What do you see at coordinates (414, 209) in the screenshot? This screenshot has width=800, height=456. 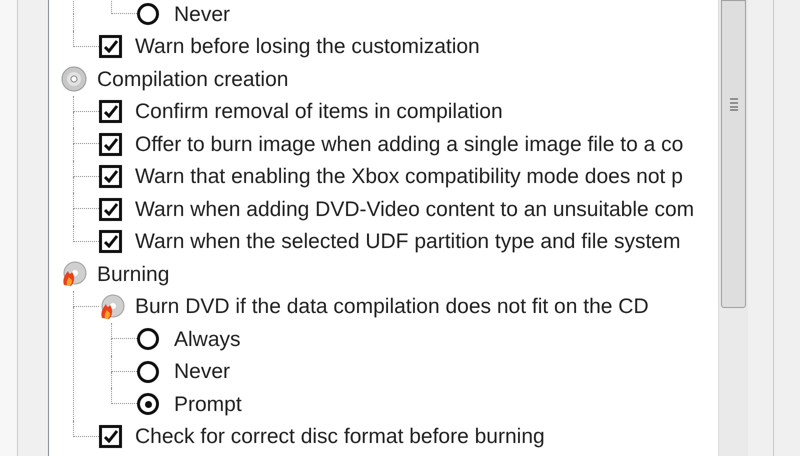 I see `option-label: Warn when adding DVD-Video content to an unsuitable com` at bounding box center [414, 209].